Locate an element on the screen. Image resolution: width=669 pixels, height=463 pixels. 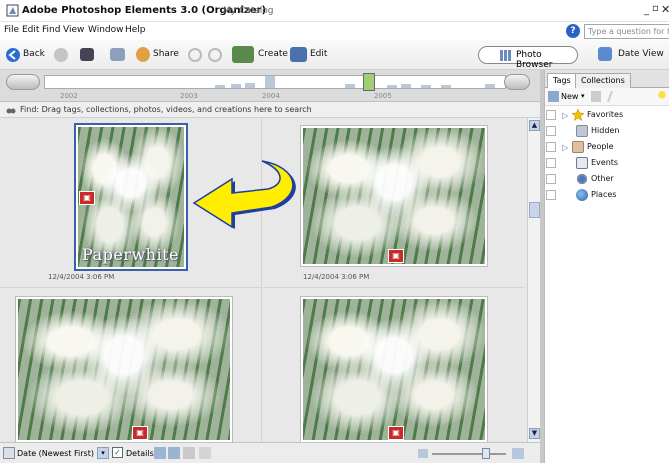
menu-window: Window is located at coordinates (106, 30).